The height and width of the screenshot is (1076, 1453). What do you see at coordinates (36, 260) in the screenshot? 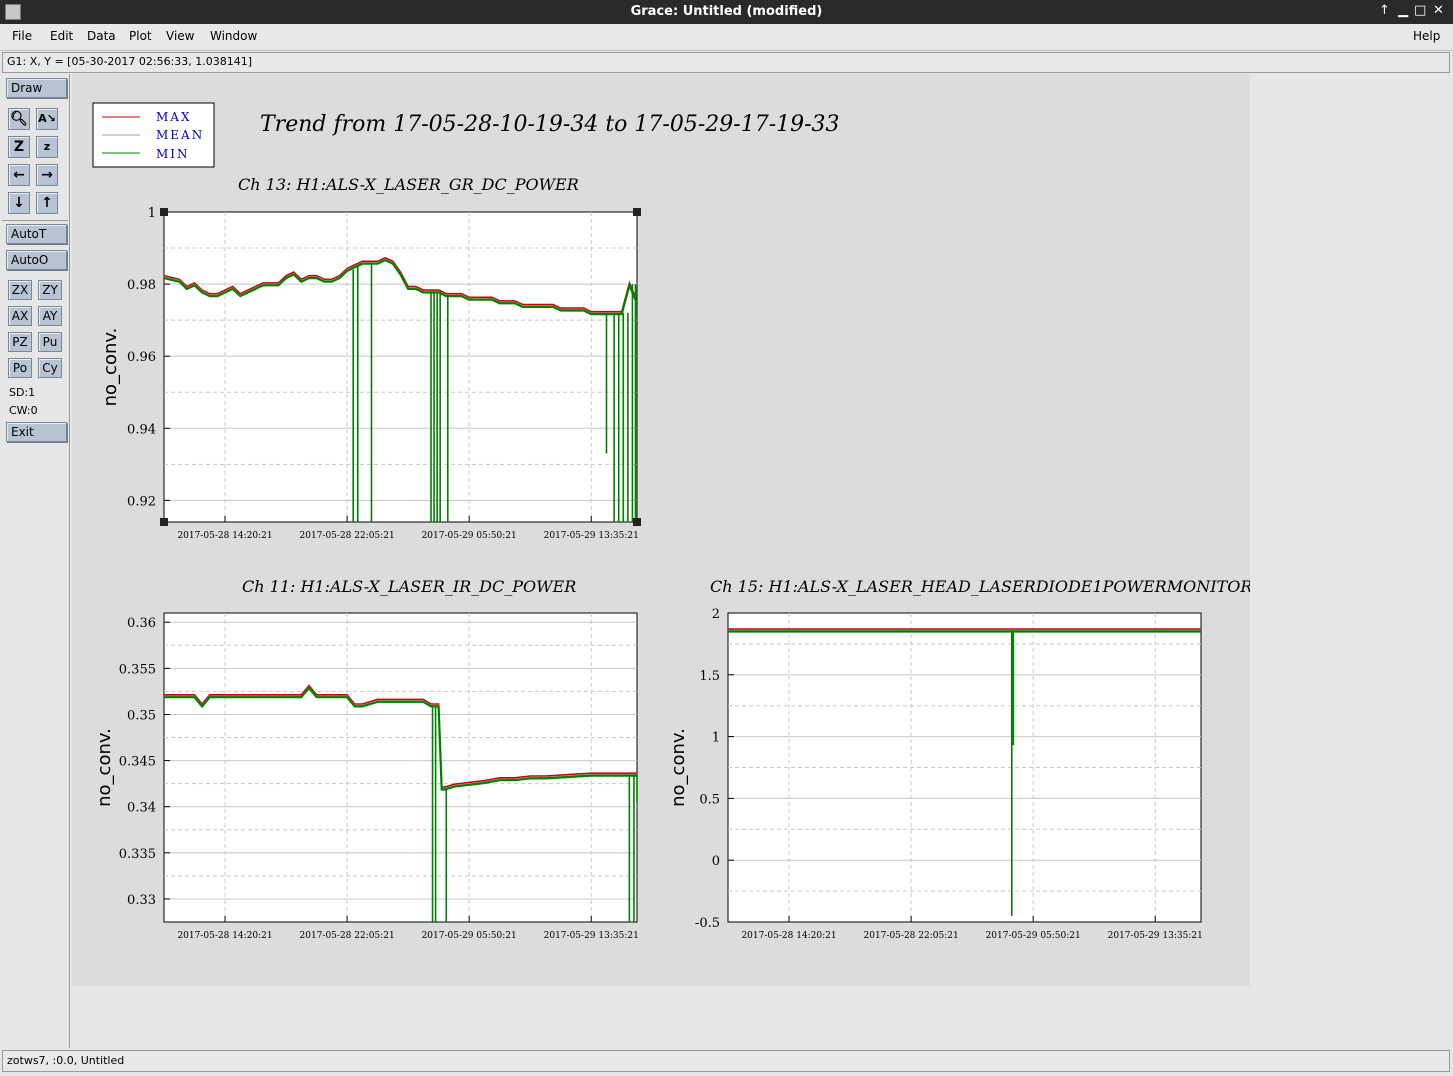
I see `autoo-button: AutoO` at bounding box center [36, 260].